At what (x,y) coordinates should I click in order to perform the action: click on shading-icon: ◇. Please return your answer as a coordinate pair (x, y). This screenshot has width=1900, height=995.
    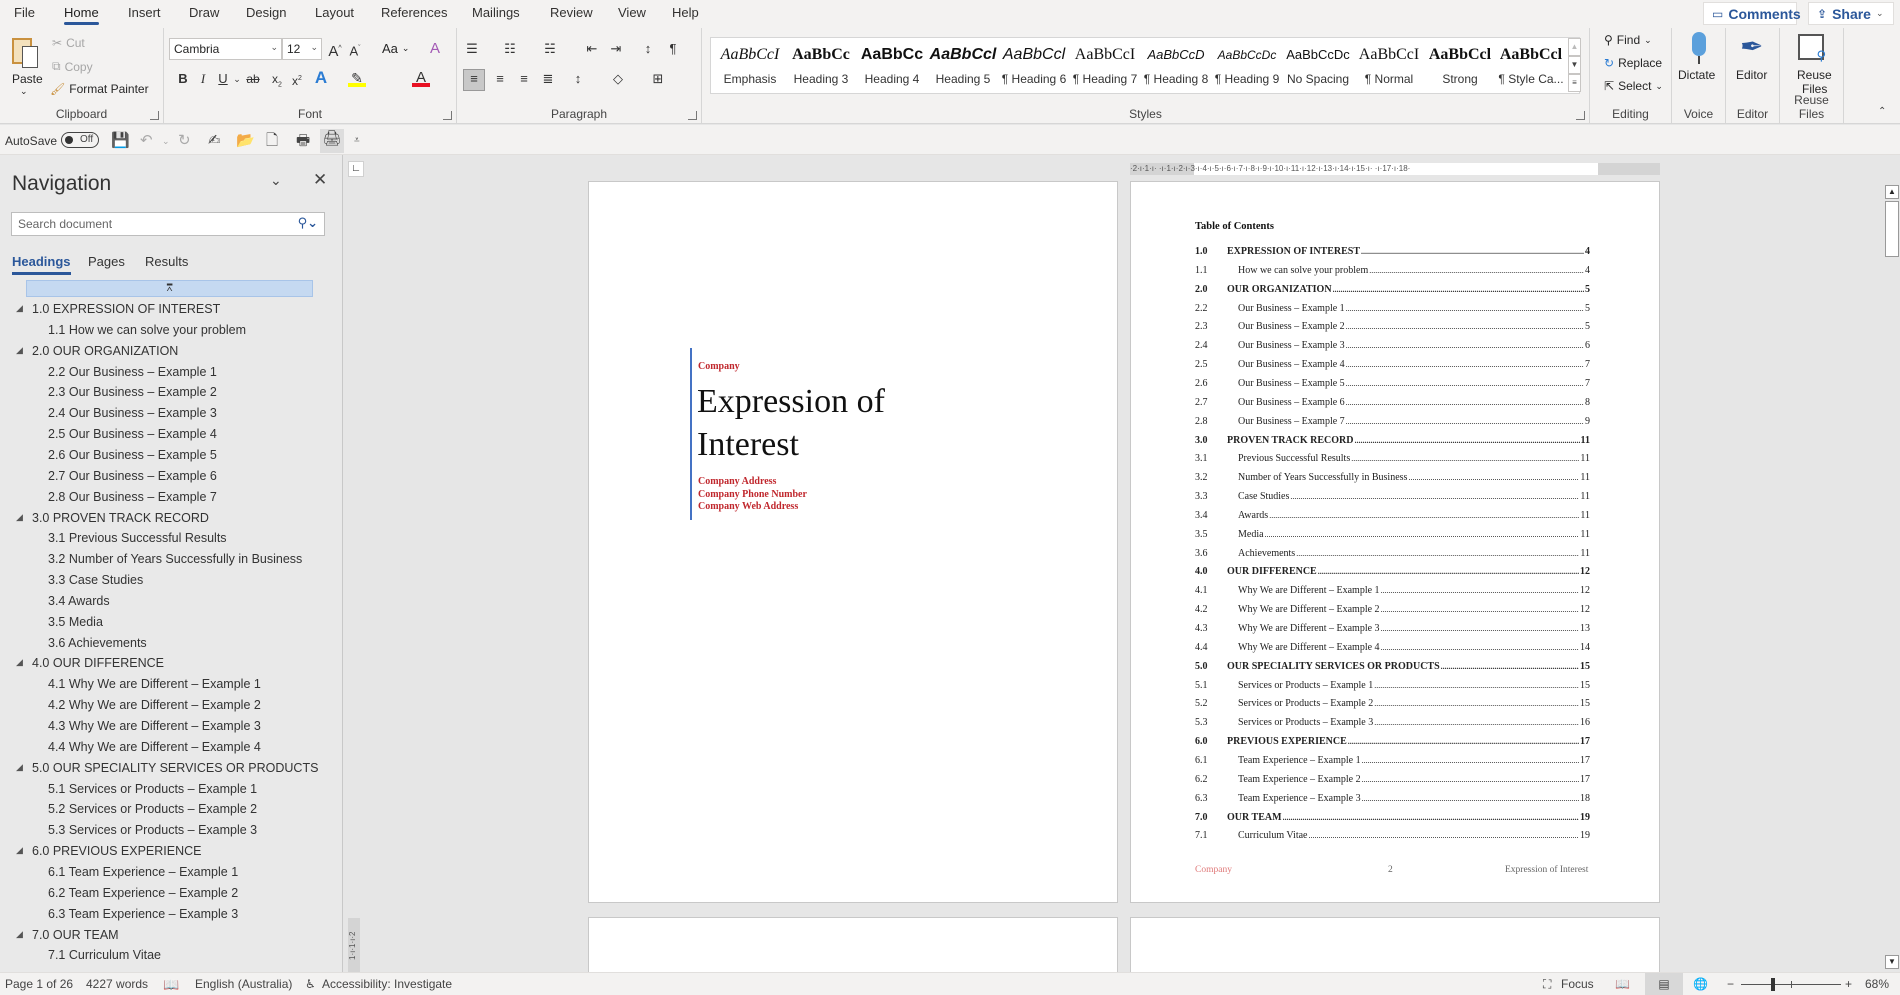
    Looking at the image, I should click on (618, 79).